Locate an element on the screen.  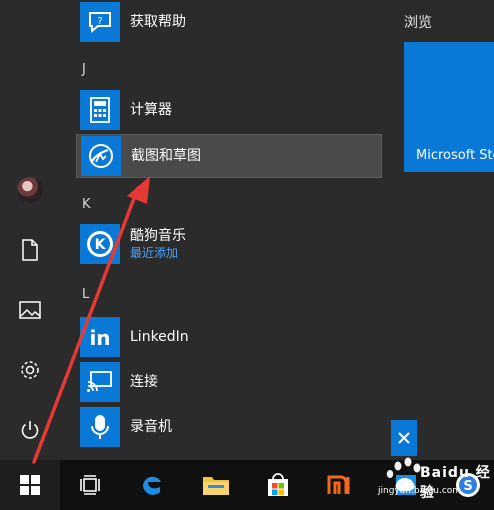
file-explorer-button is located at coordinates (216, 485).